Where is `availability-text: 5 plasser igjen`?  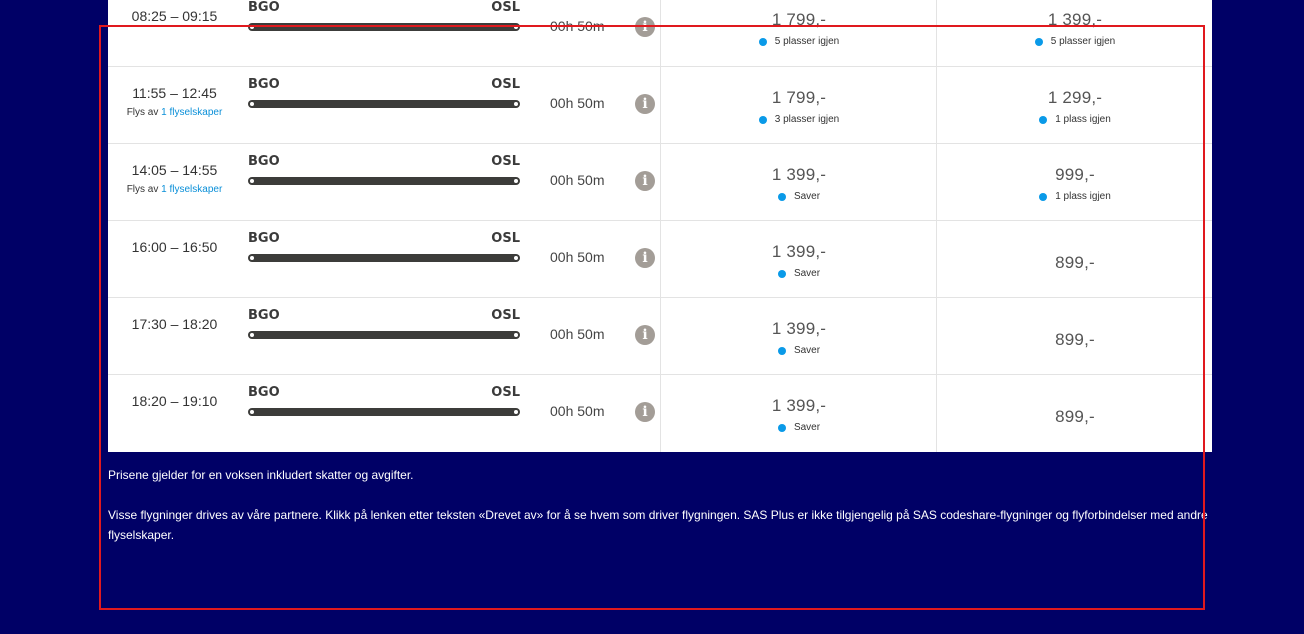
availability-text: 5 plasser igjen is located at coordinates (807, 41).